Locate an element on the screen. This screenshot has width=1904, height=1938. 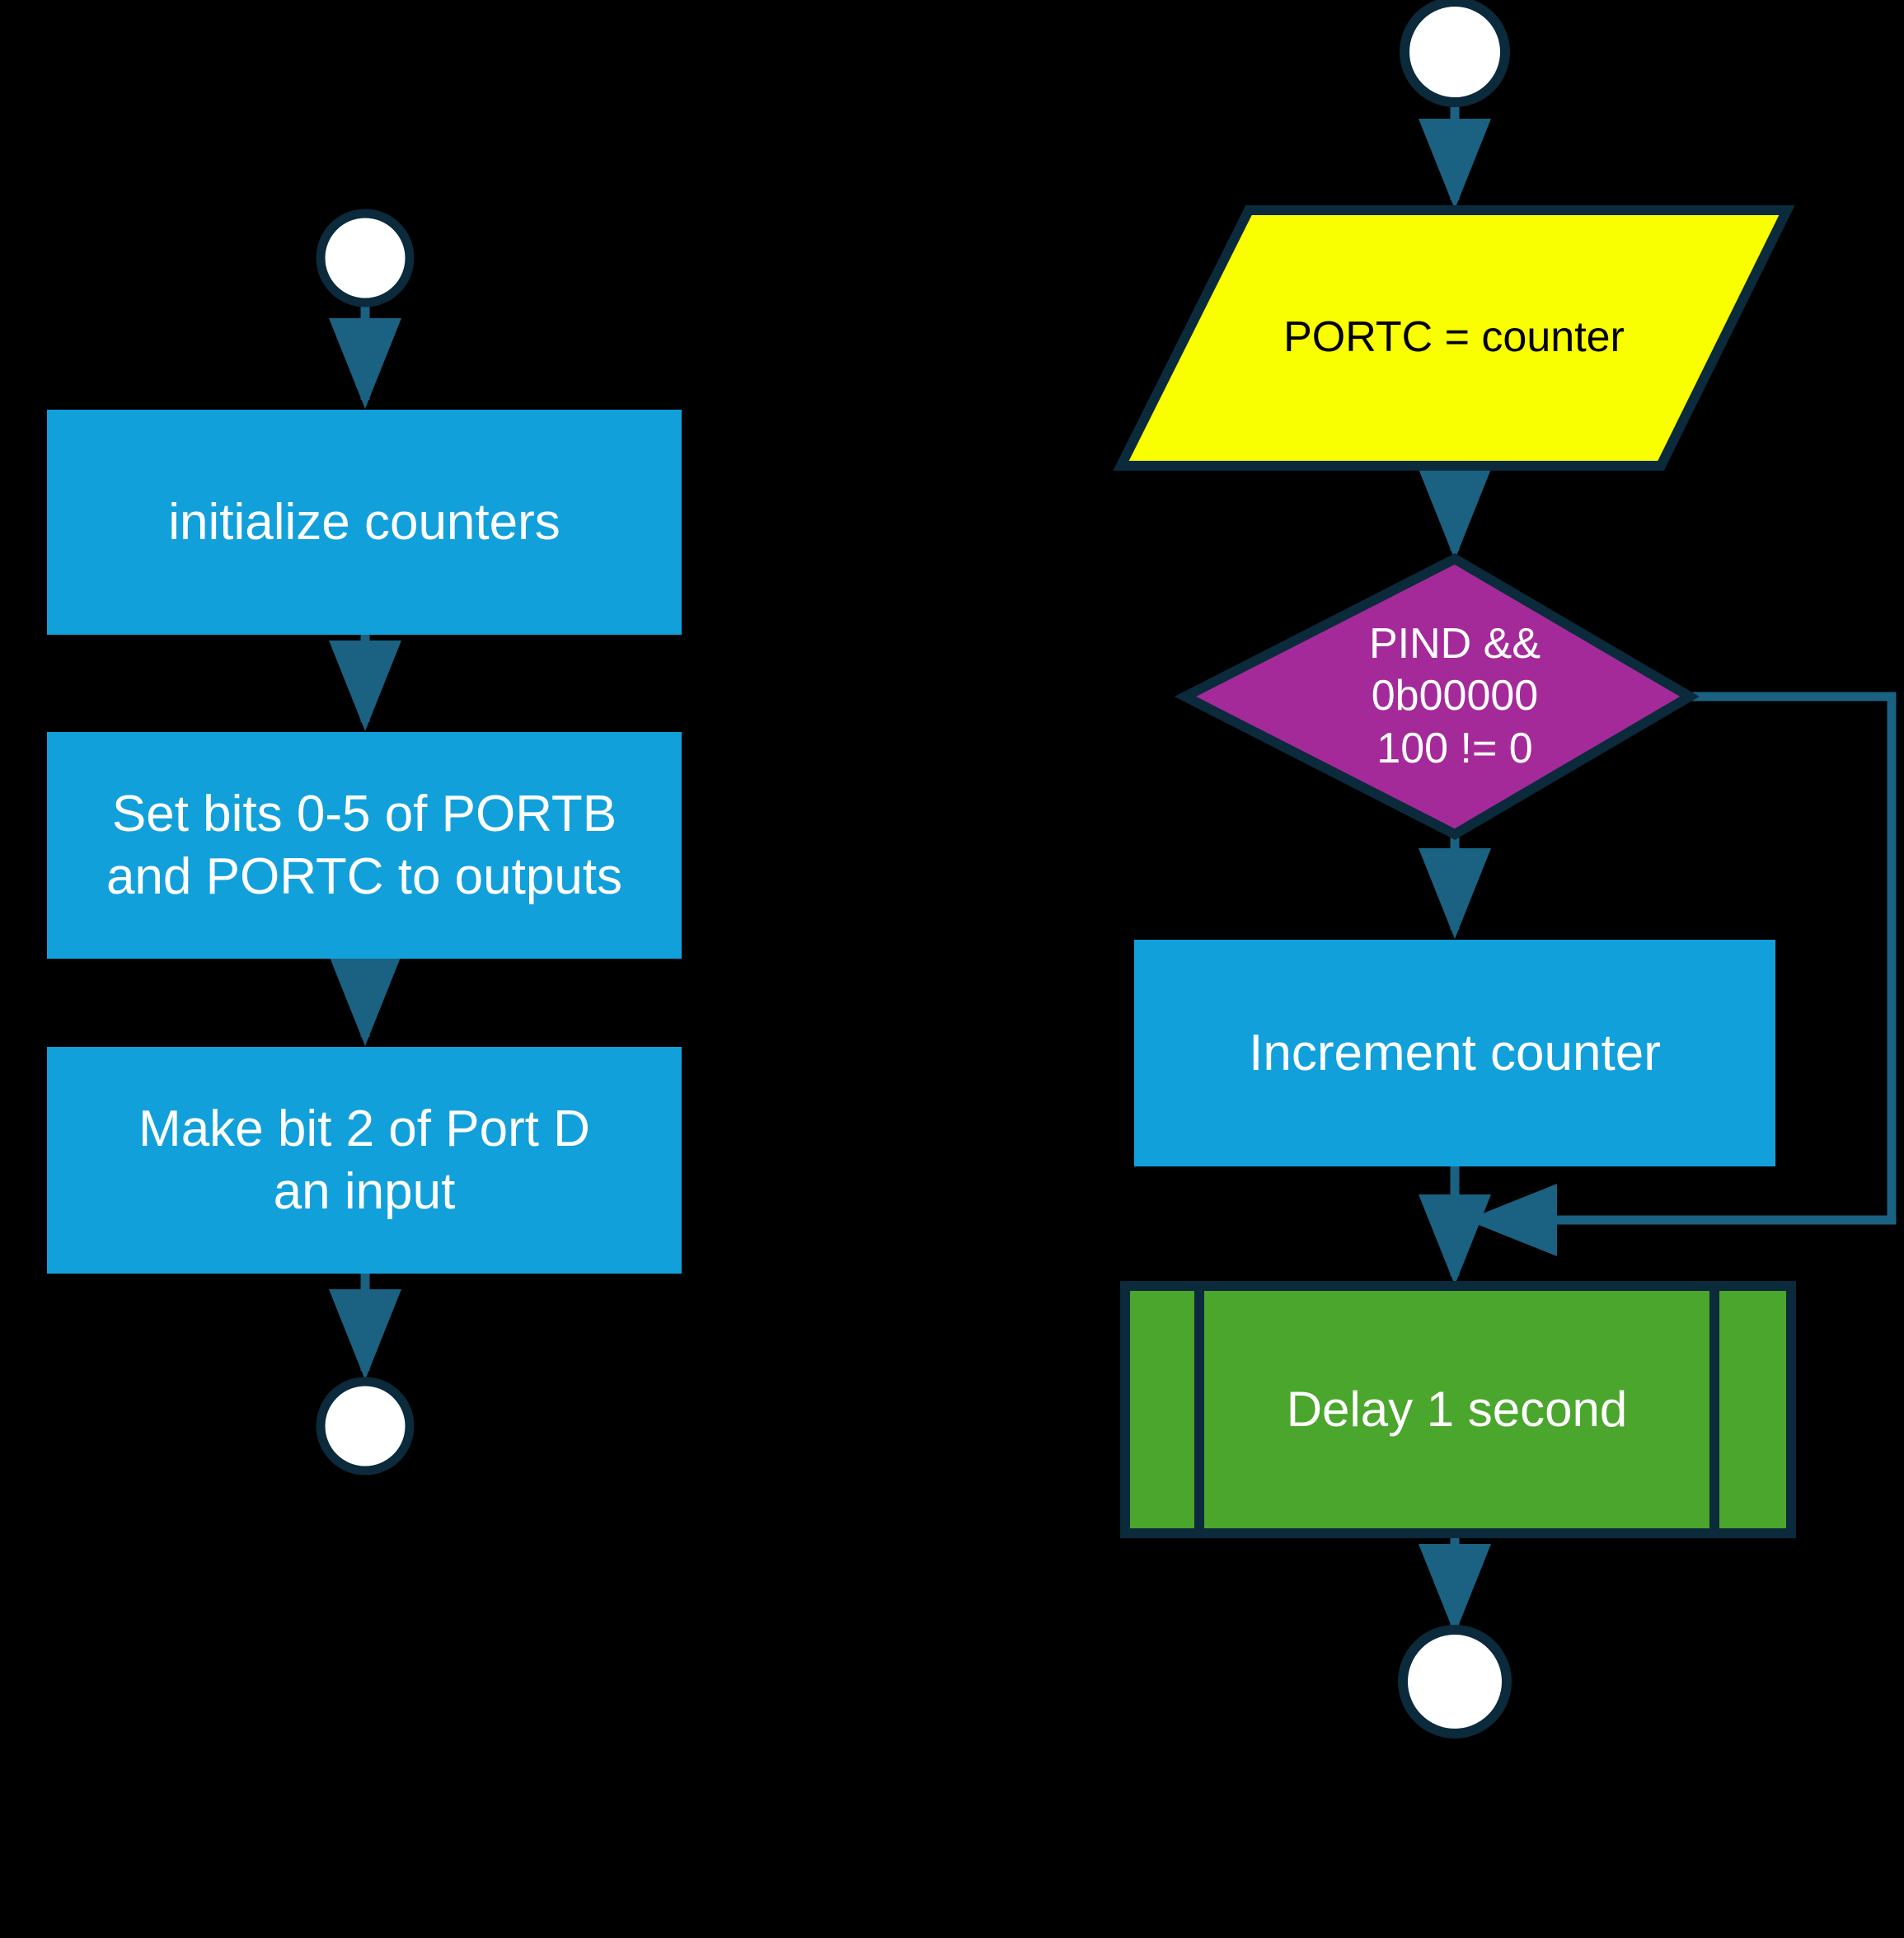
node-delay-one-second is located at coordinates (1458, 1409).